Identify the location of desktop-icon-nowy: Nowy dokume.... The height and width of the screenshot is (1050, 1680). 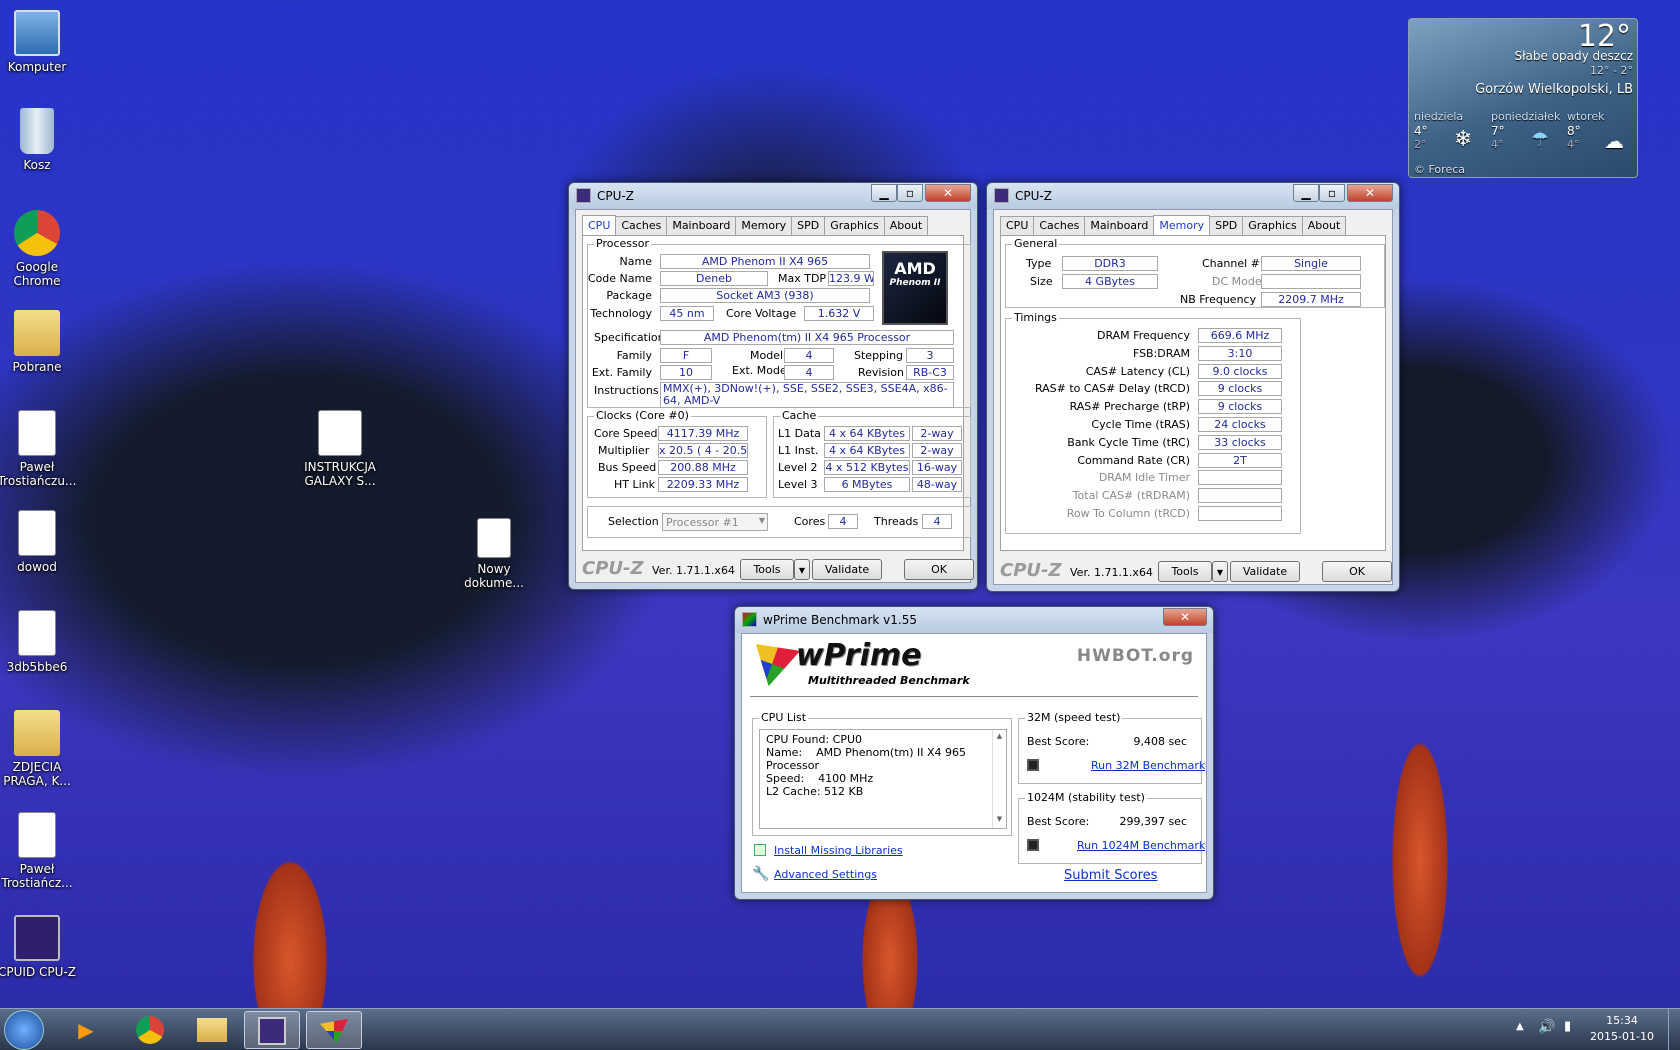
(494, 554).